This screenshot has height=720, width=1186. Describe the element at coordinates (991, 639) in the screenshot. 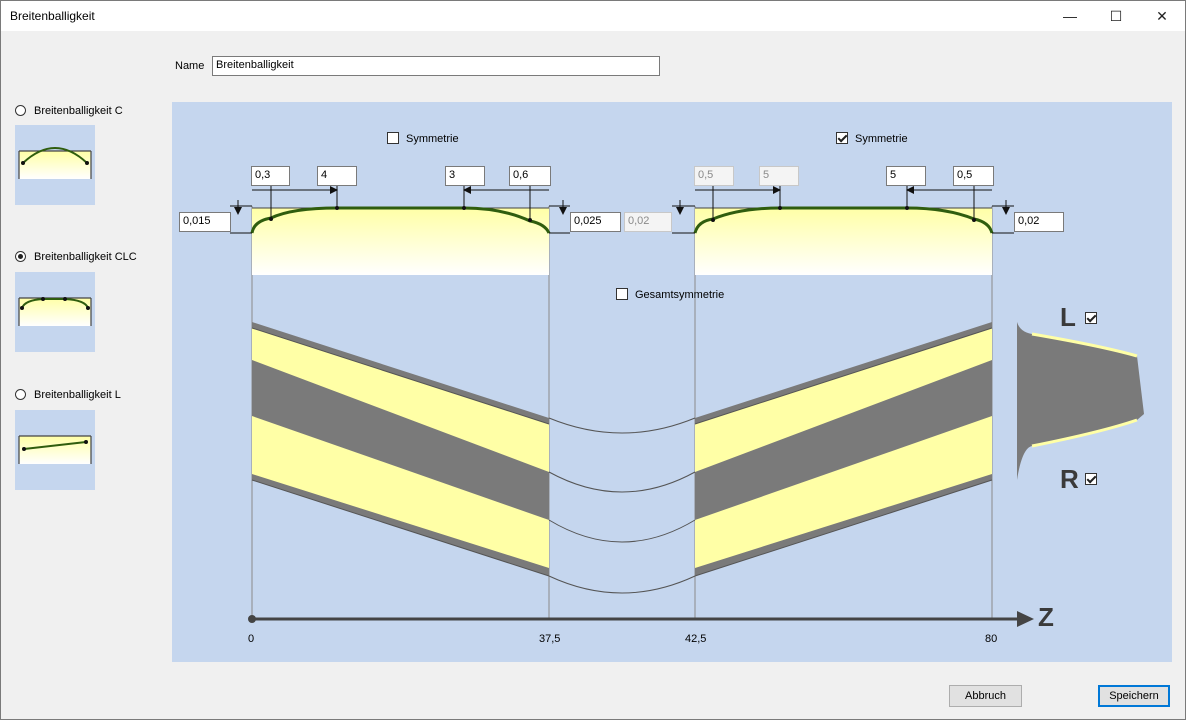

I see `axis-tick-80: 80` at that location.